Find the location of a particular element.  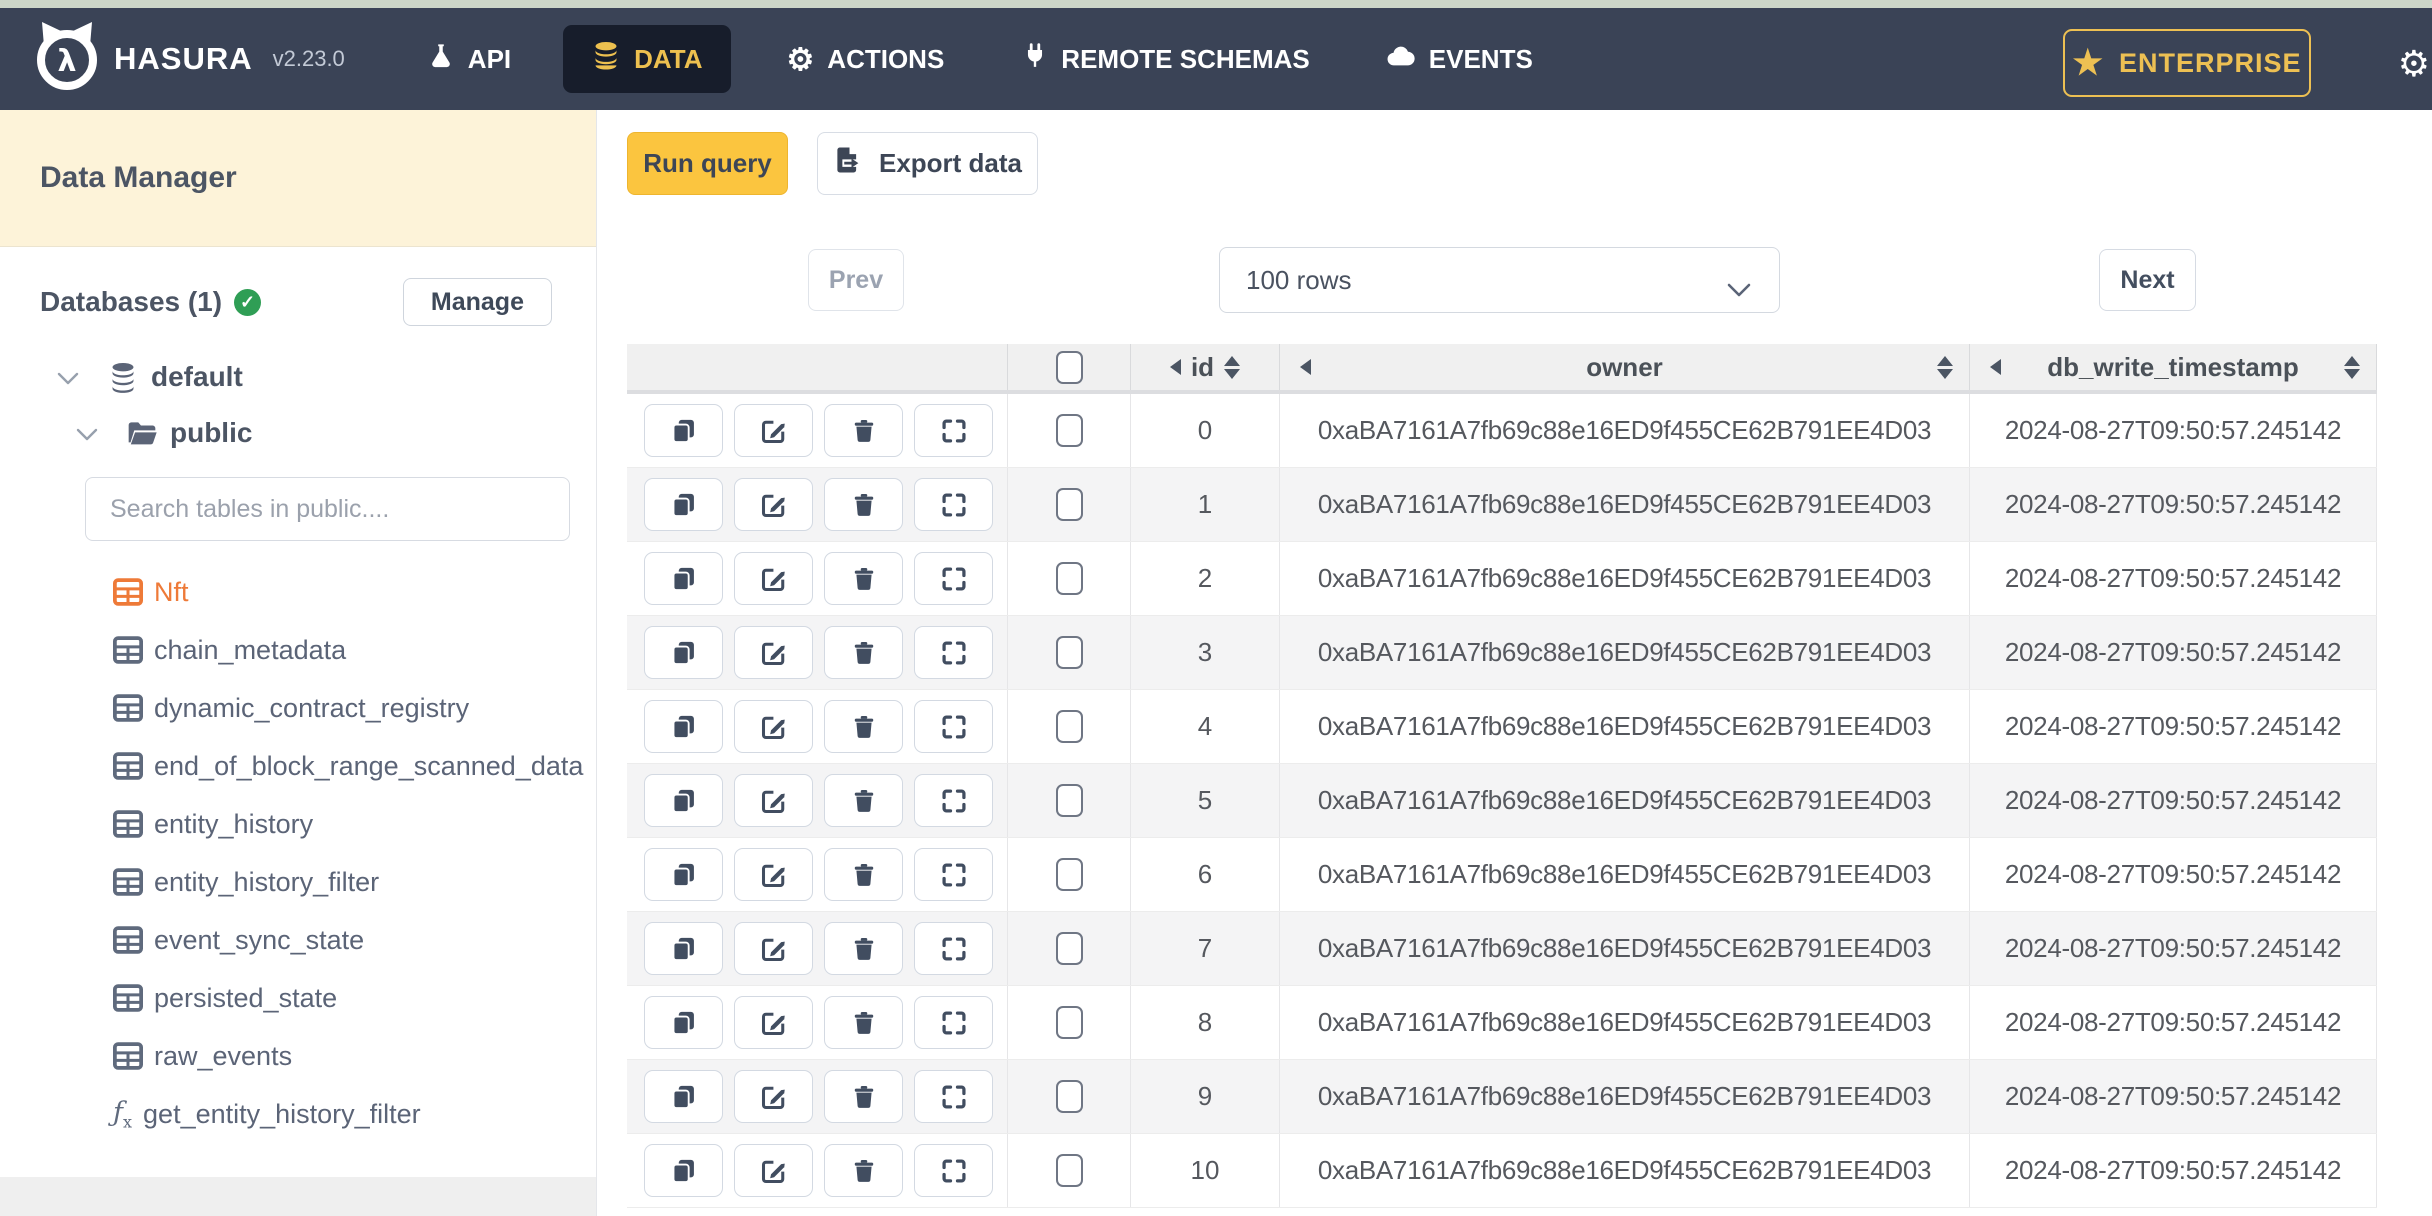

sidebar-item-table: Nft is located at coordinates (298, 592).